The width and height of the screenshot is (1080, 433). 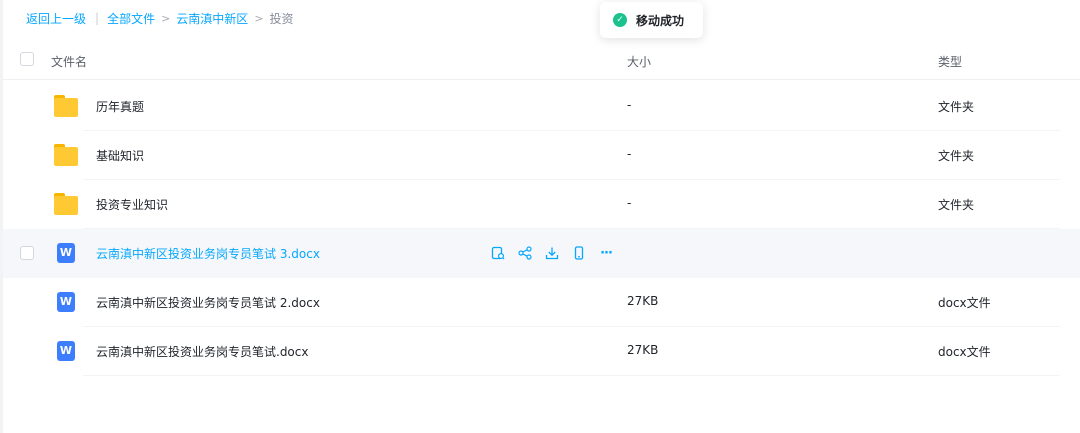 What do you see at coordinates (541, 351) in the screenshot?
I see `table-row: W 云南滇中新区投资业务岗专员笔试.docx 27KB docx文件` at bounding box center [541, 351].